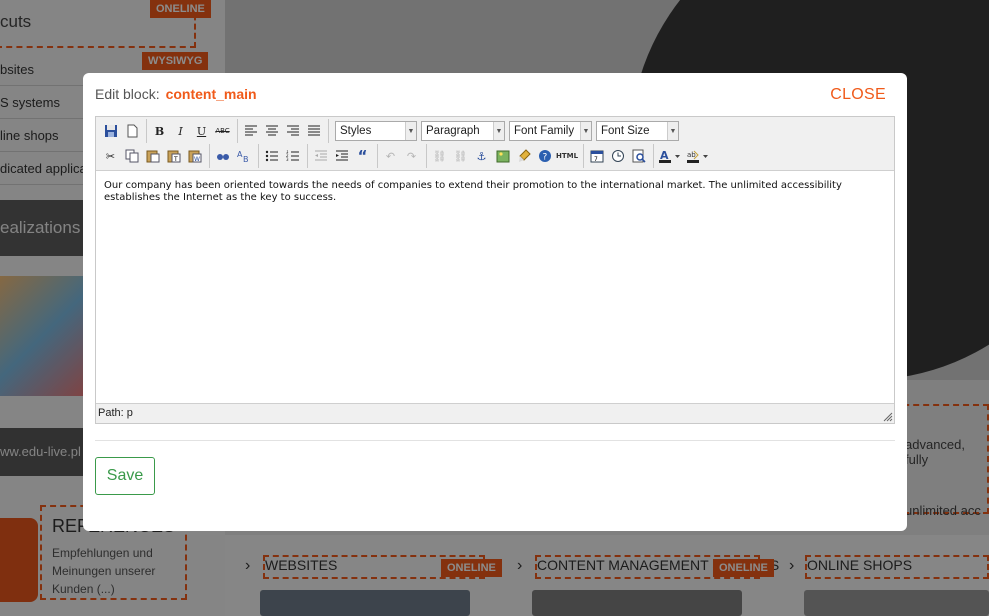 The width and height of the screenshot is (989, 616). I want to click on toolbar-group: ↶ ↷, so click(400, 156).